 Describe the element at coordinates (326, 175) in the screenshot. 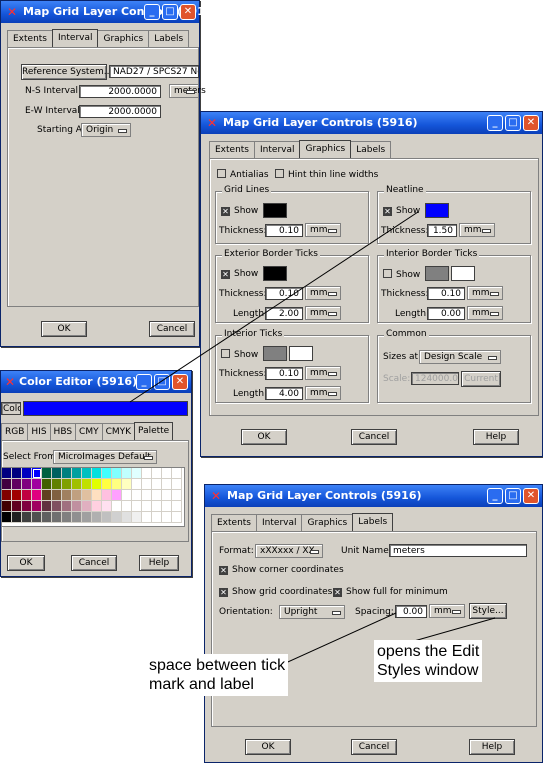

I see `hint-thin-checkbox: Hint thin line widths` at that location.